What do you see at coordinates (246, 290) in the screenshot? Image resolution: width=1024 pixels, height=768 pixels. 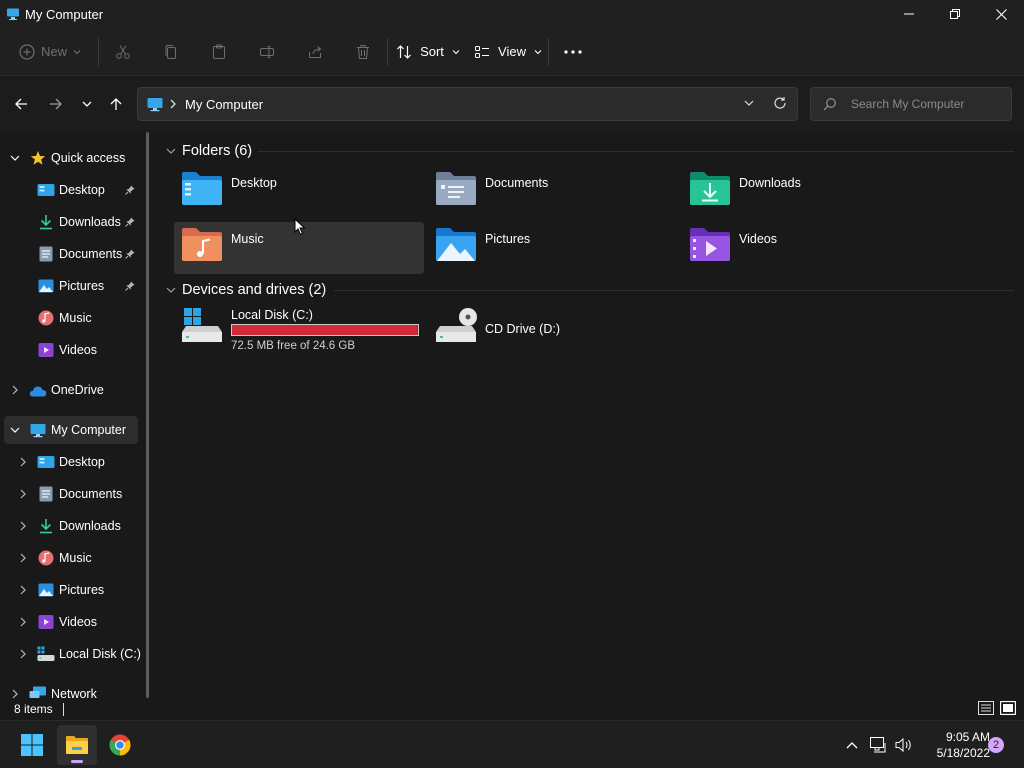 I see `devices-group-header: Devices and drives (2)` at bounding box center [246, 290].